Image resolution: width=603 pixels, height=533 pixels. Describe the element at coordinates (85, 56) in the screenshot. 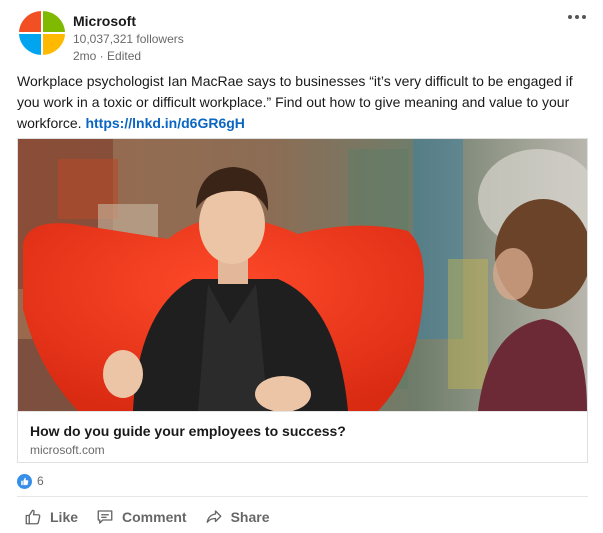

I see `post-time: 2mo` at that location.